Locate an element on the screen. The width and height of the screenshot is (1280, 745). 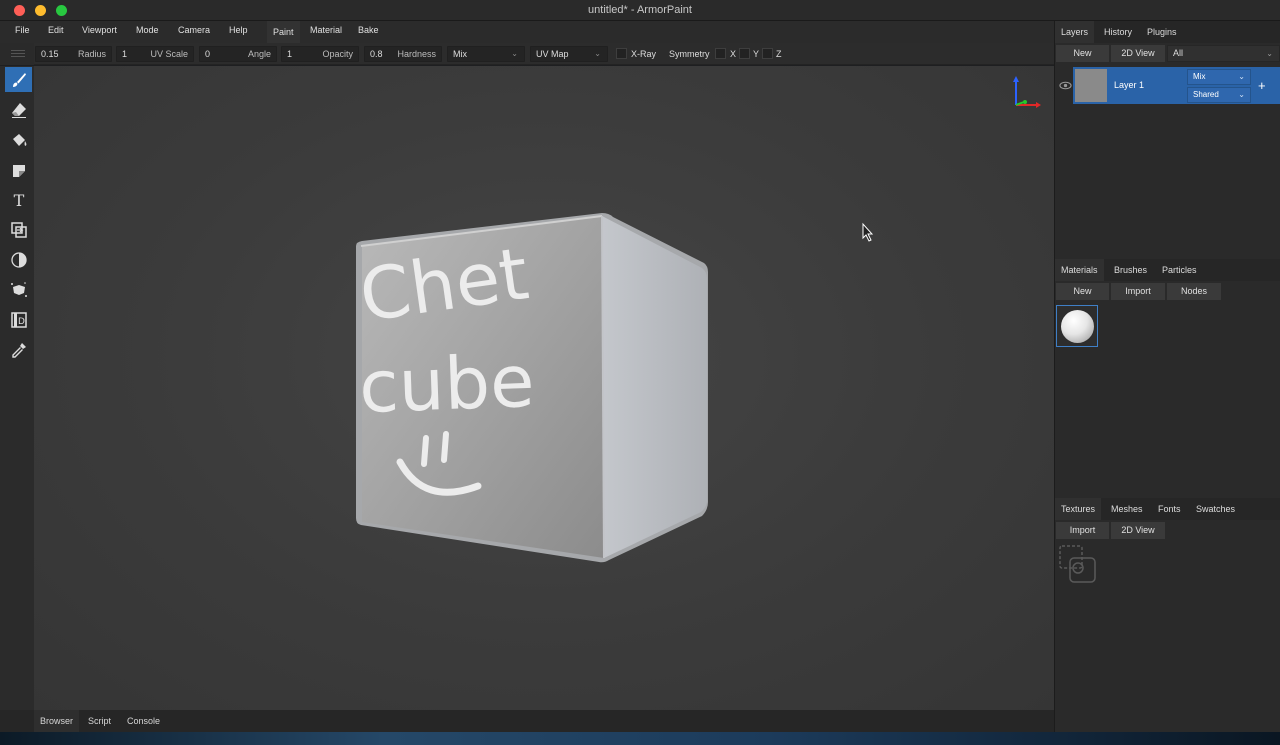
material-sphere-preview is located at coordinates (1077, 326).